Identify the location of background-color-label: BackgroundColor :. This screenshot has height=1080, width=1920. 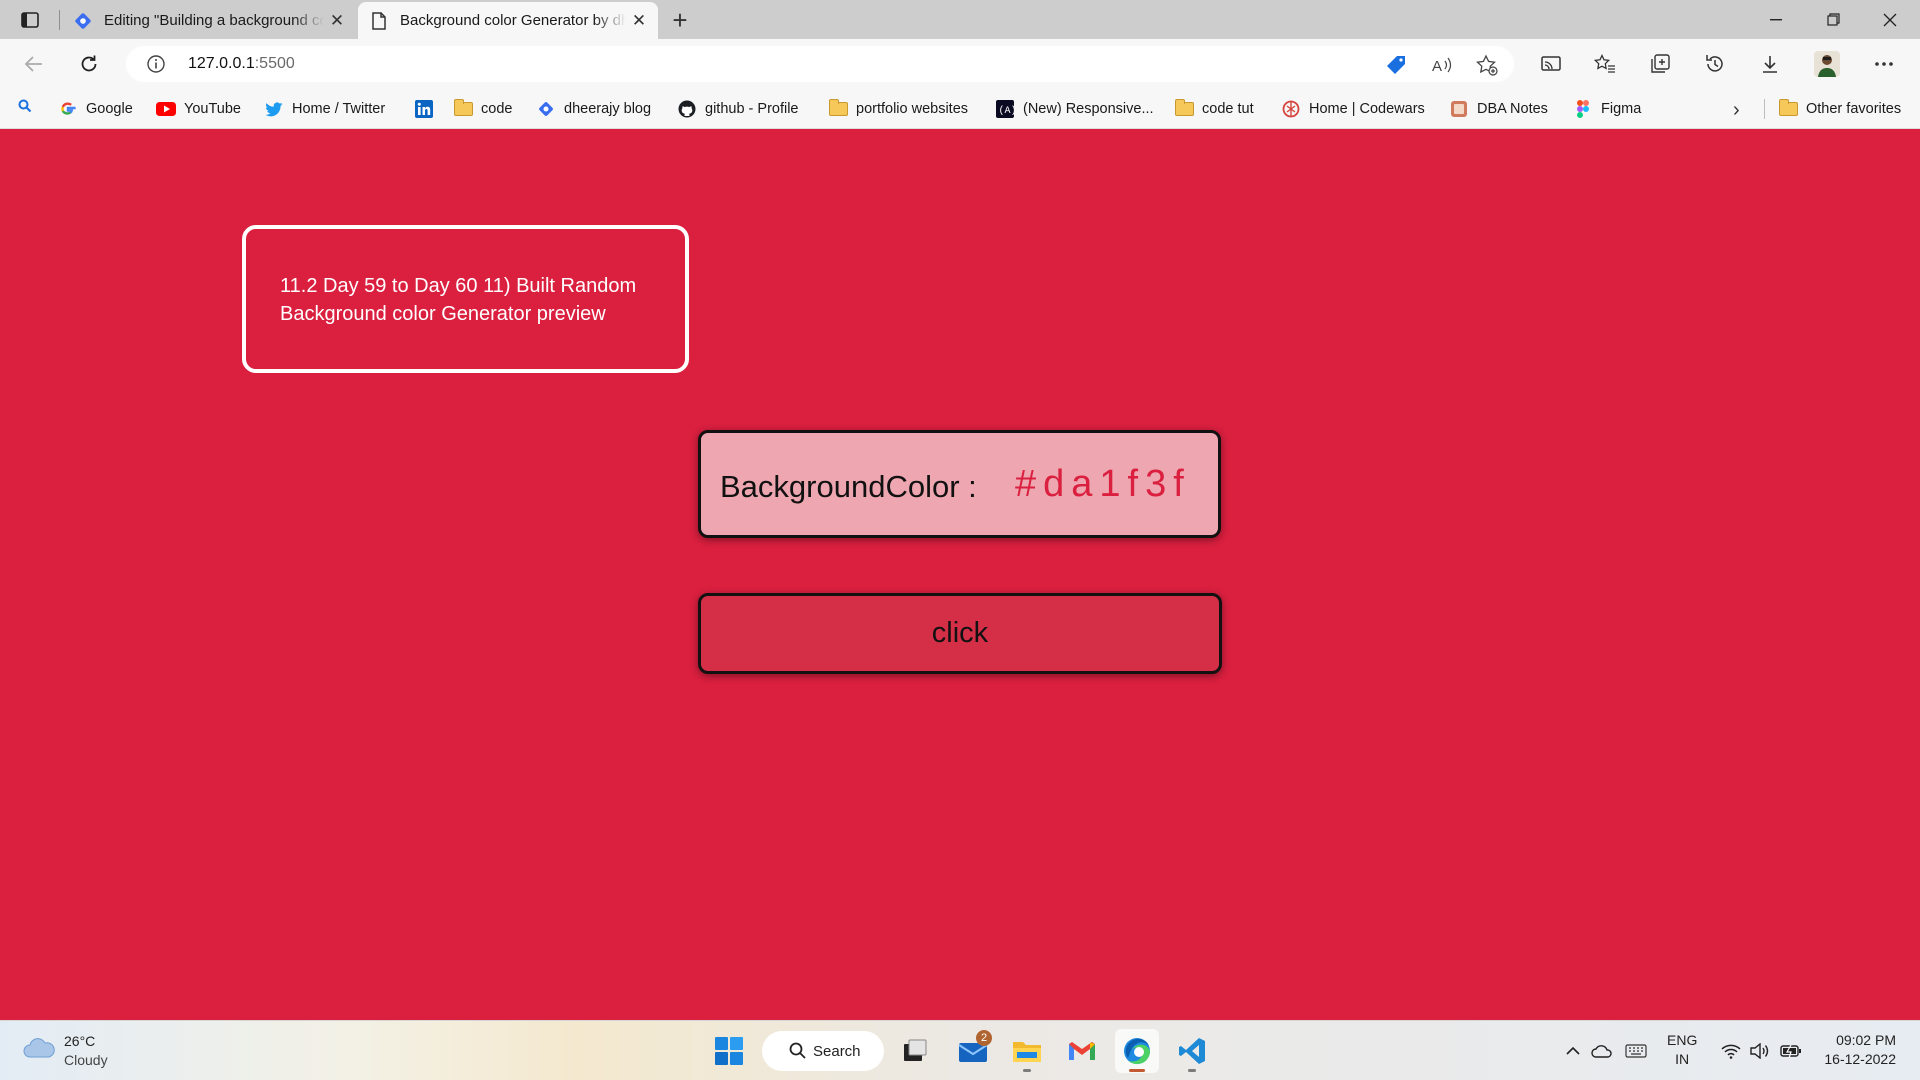
(848, 486).